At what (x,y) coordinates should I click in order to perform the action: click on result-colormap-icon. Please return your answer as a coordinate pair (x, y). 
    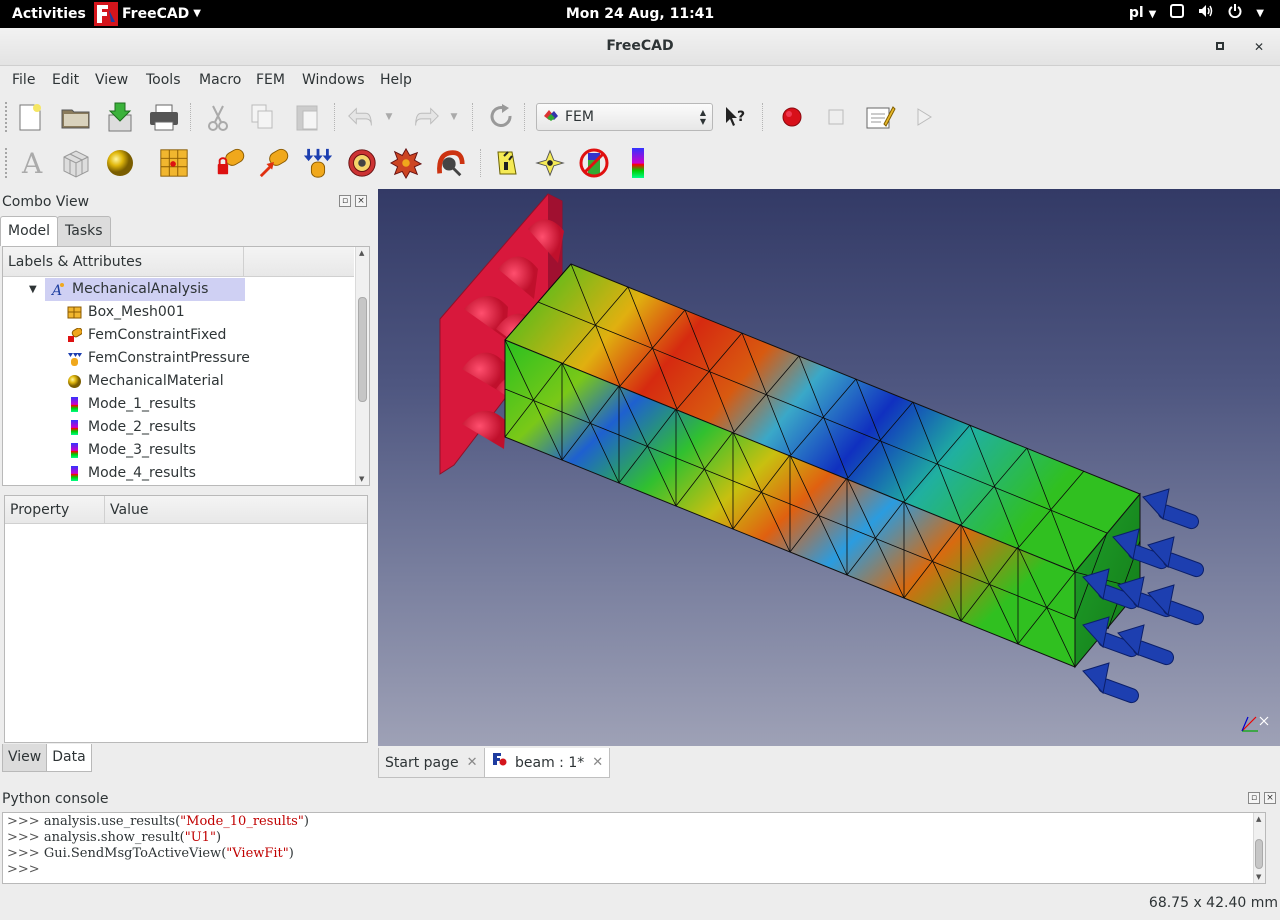
    Looking at the image, I should click on (638, 163).